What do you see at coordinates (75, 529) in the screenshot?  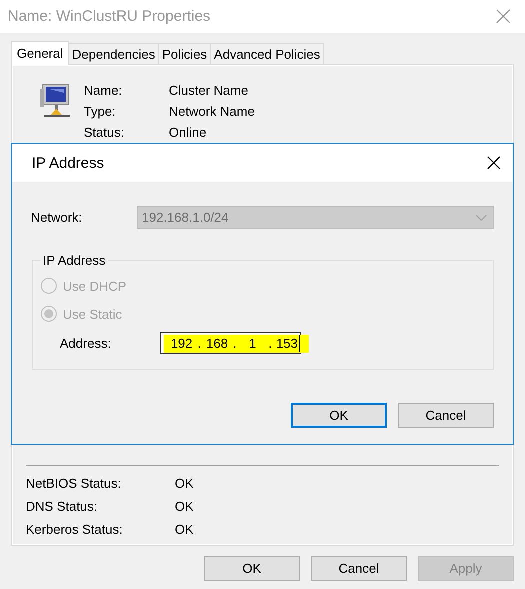 I see `status-label: Kerberos Status:` at bounding box center [75, 529].